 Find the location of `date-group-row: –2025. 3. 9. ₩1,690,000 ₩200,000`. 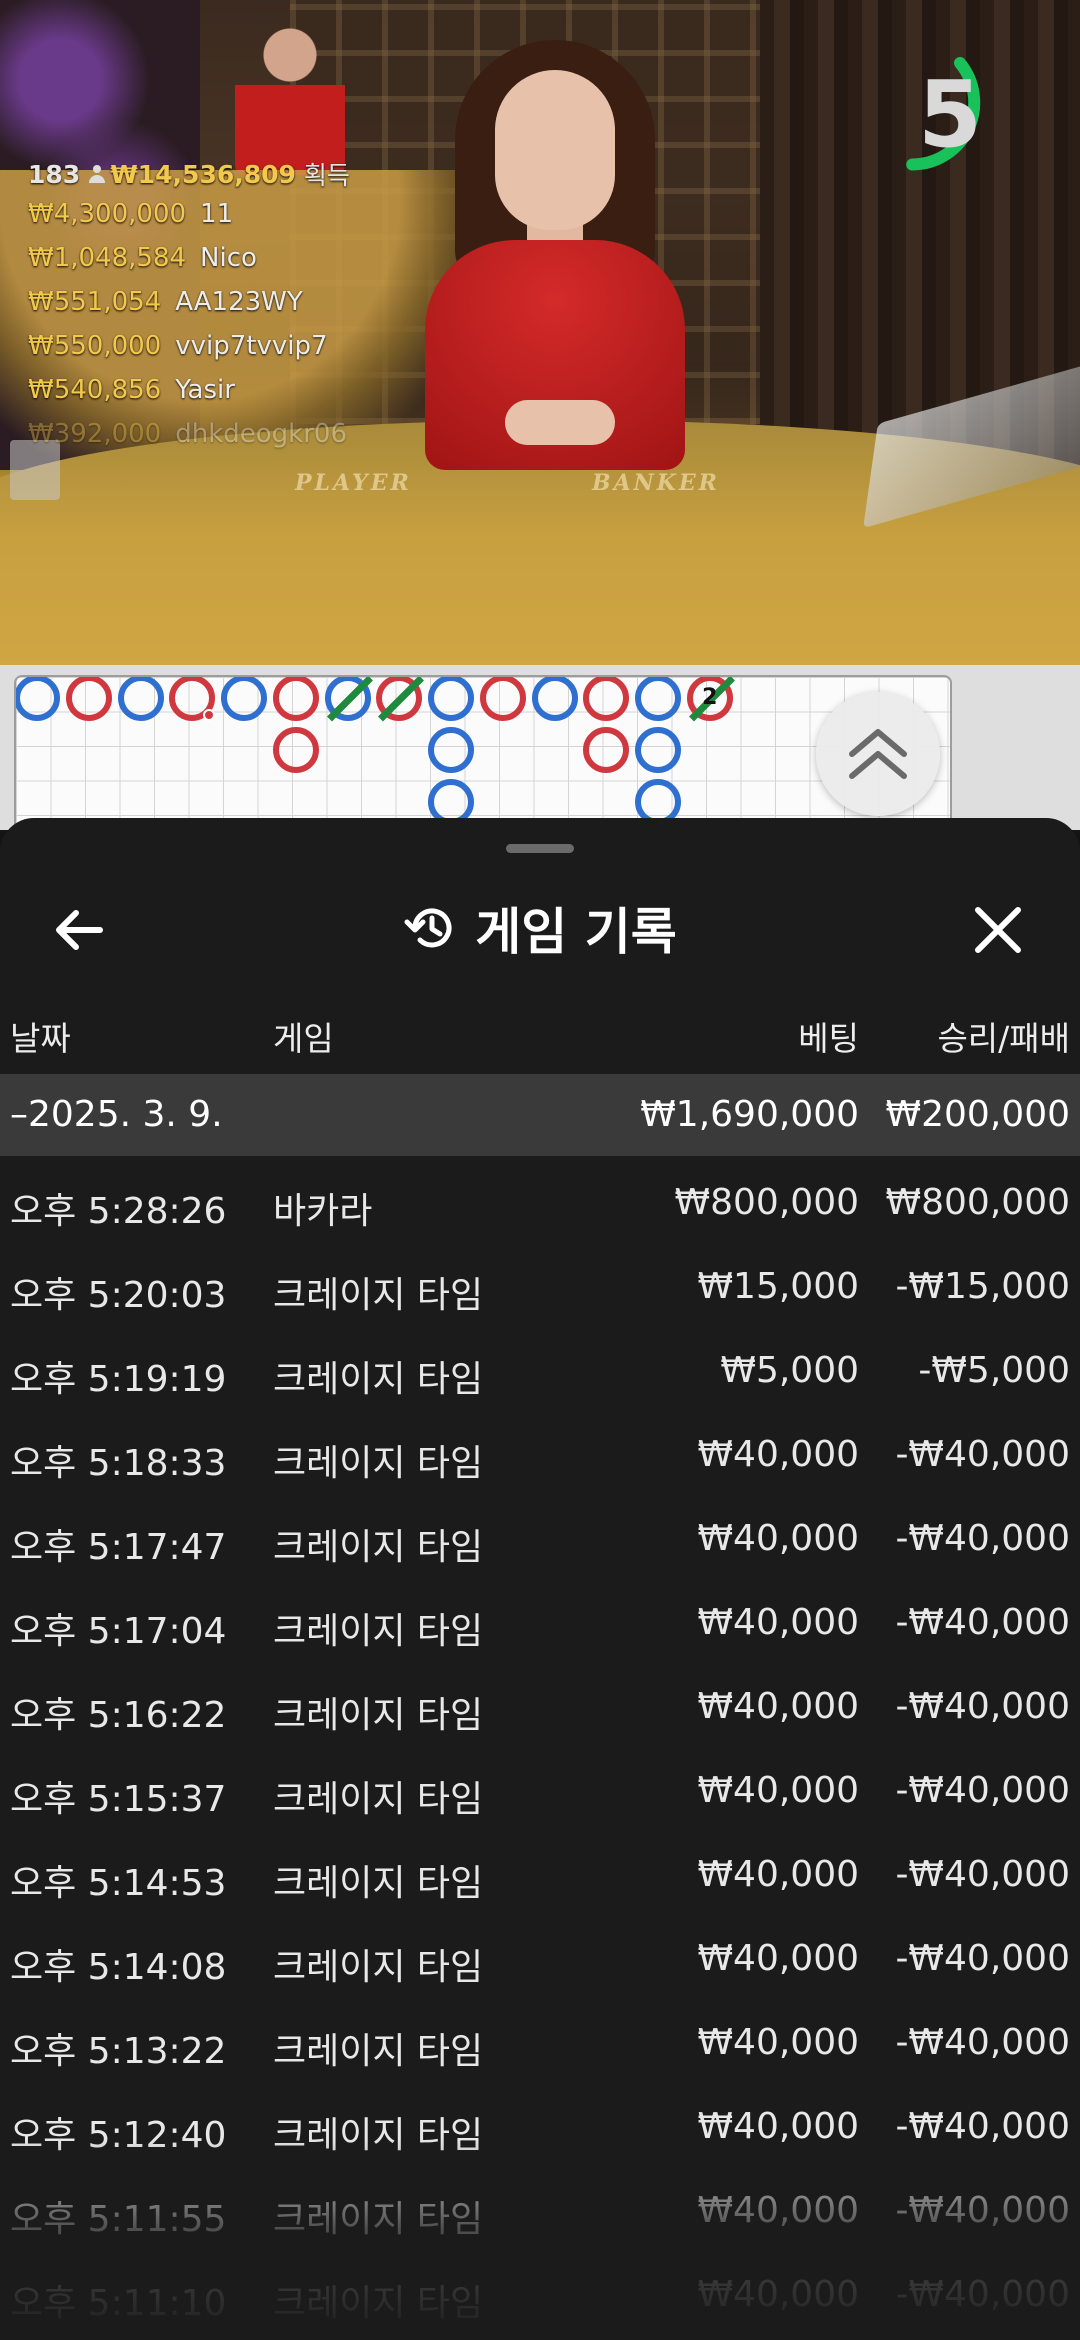

date-group-row: –2025. 3. 9. ₩1,690,000 ₩200,000 is located at coordinates (540, 1115).